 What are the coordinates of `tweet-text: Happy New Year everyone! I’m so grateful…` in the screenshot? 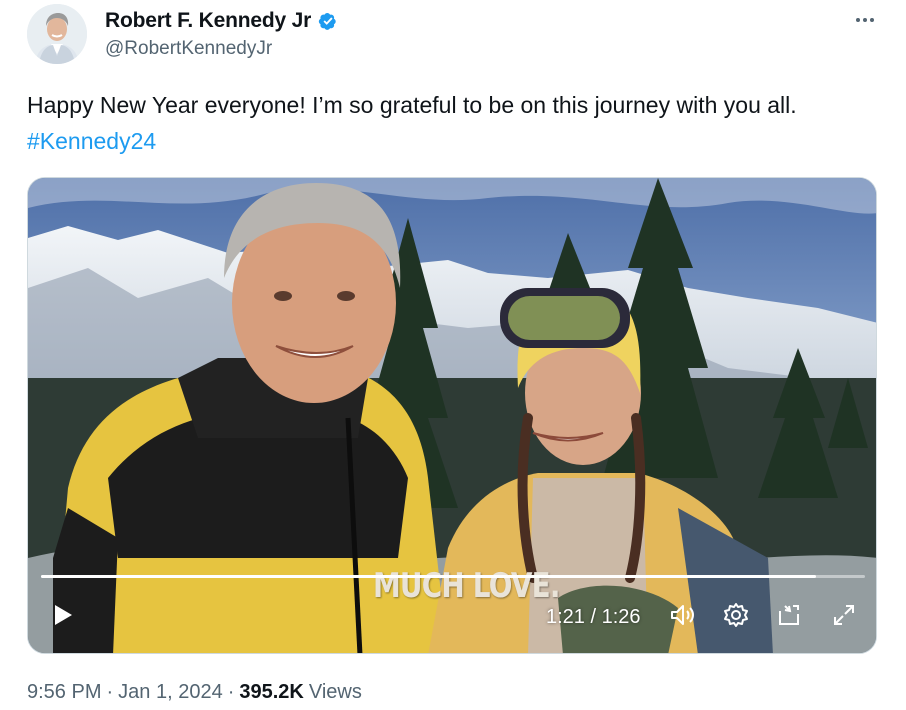 It's located at (452, 123).